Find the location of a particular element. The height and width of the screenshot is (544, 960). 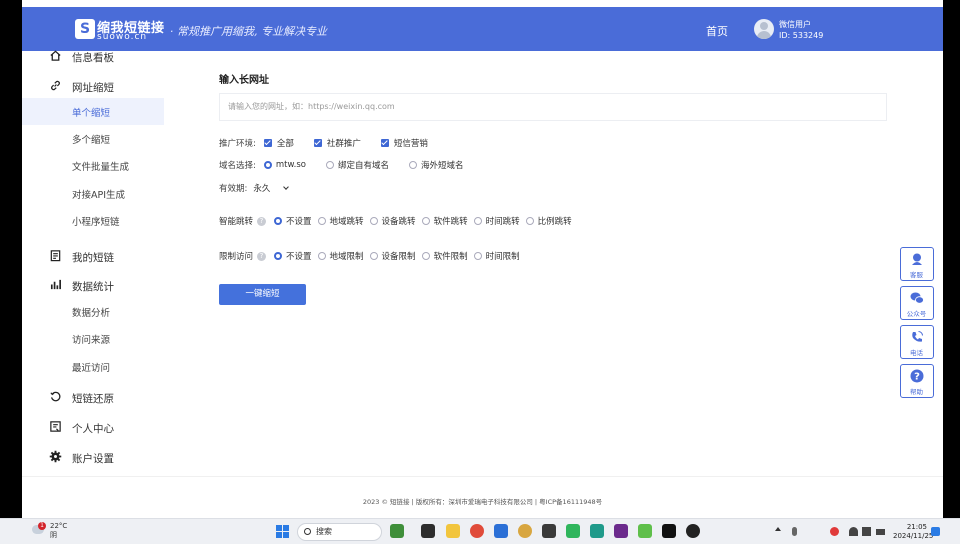

wechat-app-icon is located at coordinates (573, 531).